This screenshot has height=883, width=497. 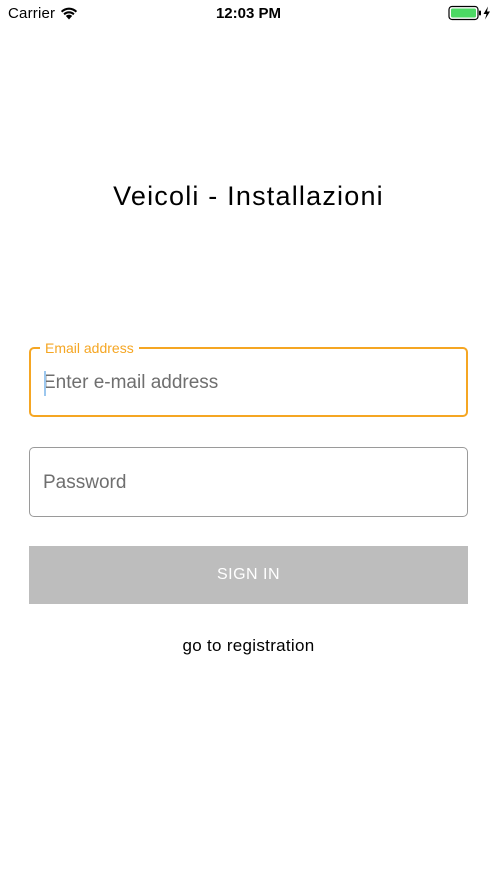 I want to click on status-bar: Carrier 12:03 PM, so click(x=248, y=13).